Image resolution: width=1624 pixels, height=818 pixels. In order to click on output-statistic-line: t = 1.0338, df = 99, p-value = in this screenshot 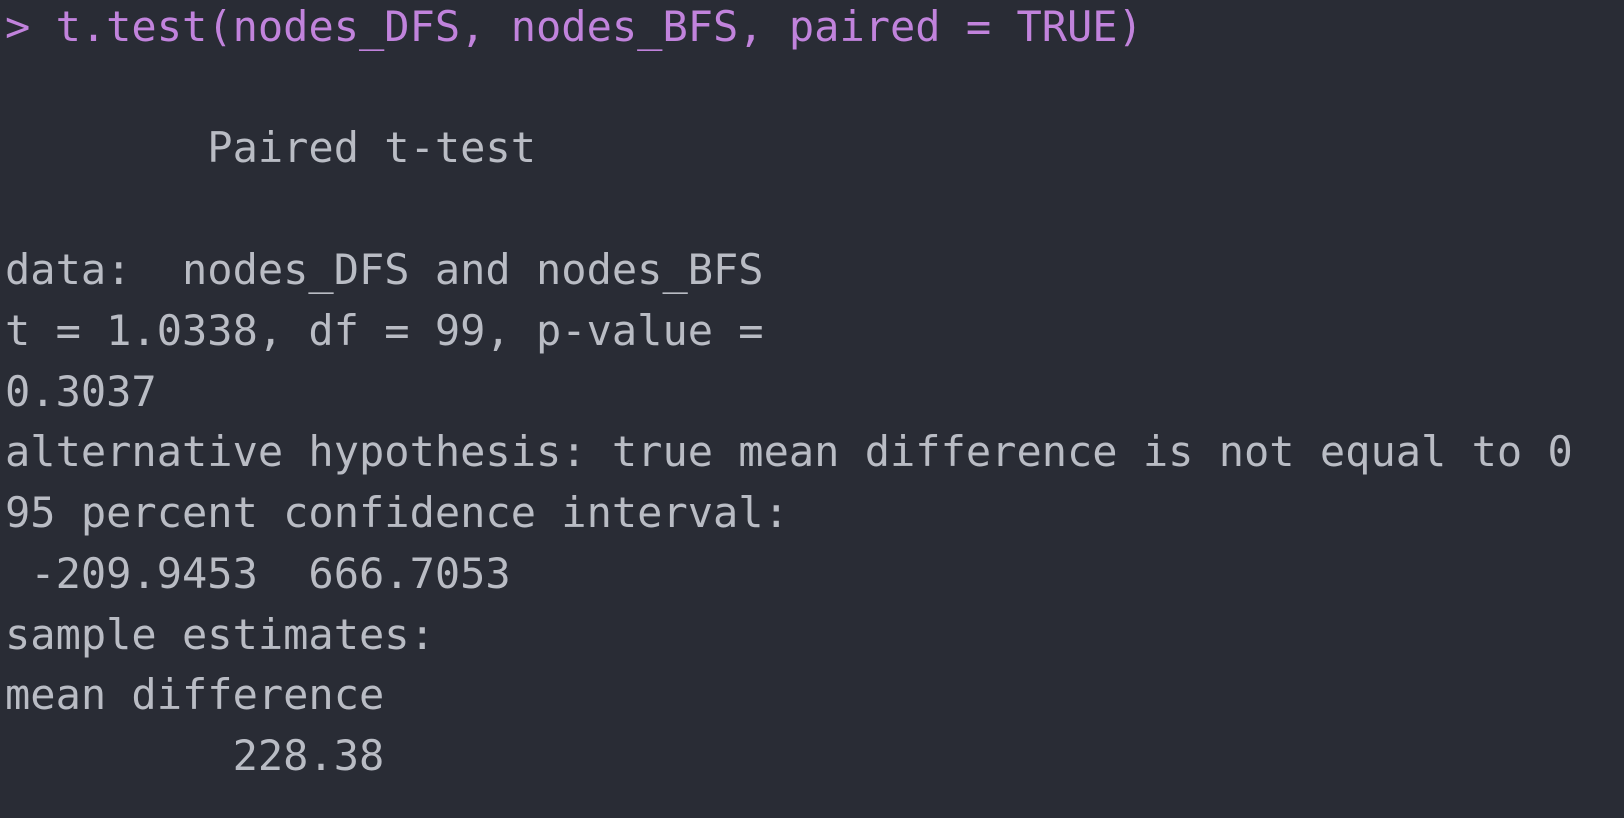, I will do `click(384, 330)`.